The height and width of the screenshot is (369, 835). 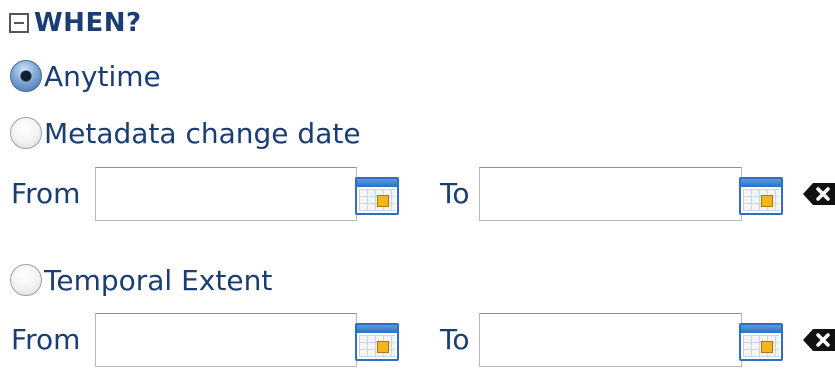 I want to click on metadata-from-input, so click(x=226, y=194).